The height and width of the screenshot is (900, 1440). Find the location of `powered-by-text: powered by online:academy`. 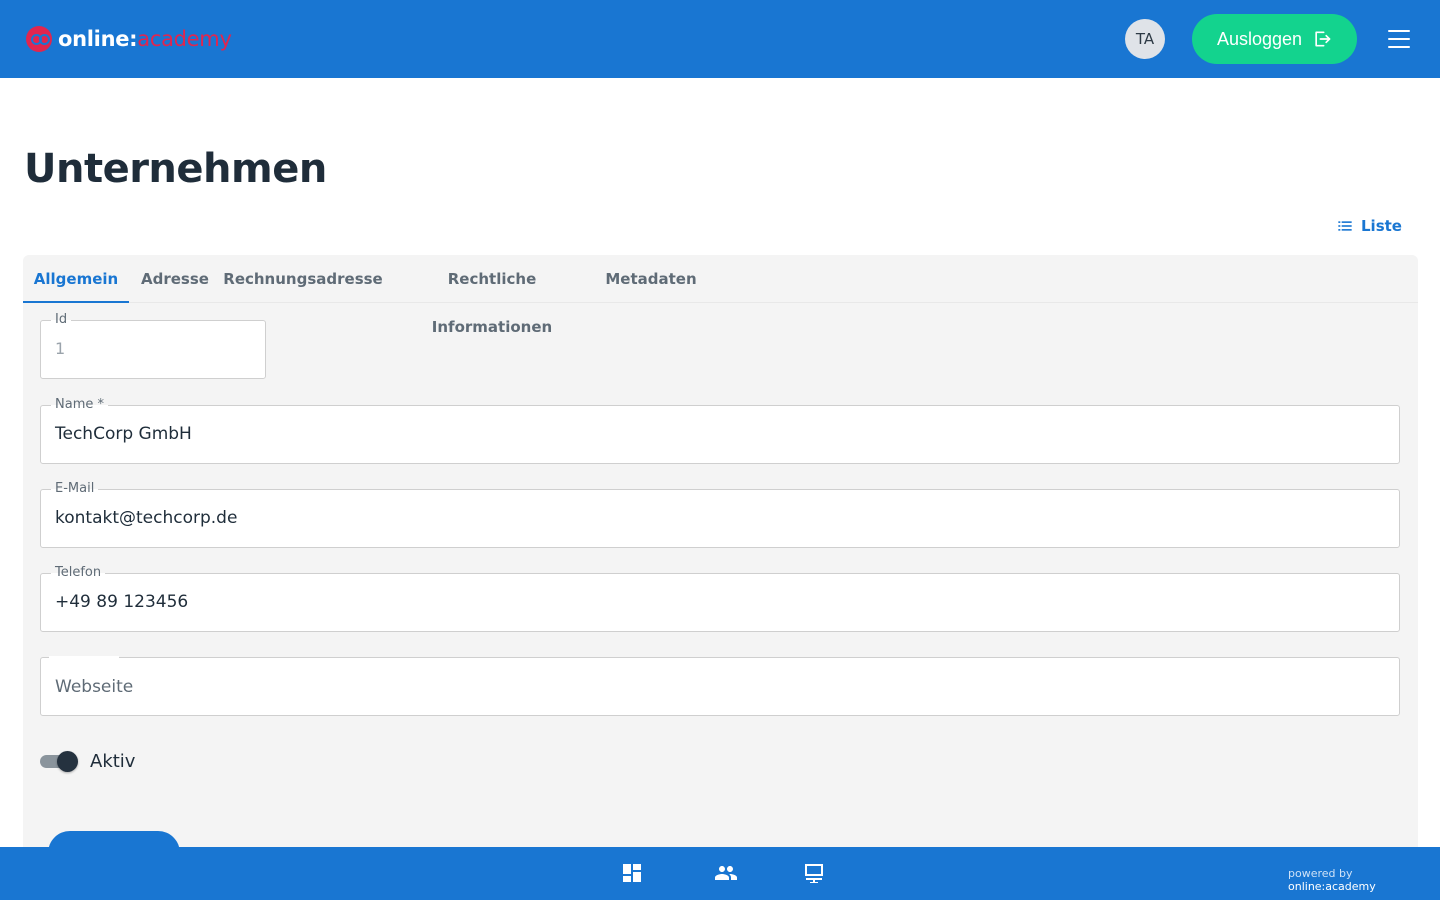

powered-by-text: powered by online:academy is located at coordinates (1364, 880).